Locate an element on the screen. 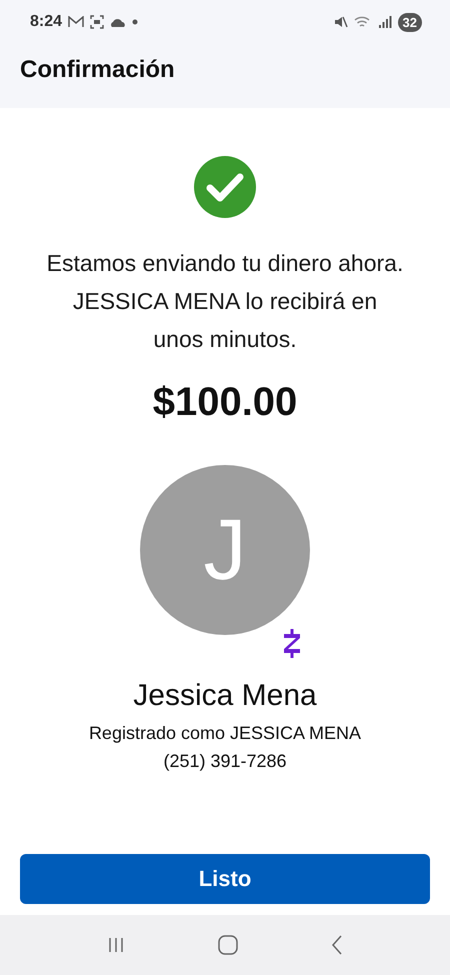 This screenshot has height=975, width=450. done-button: Listo is located at coordinates (225, 879).